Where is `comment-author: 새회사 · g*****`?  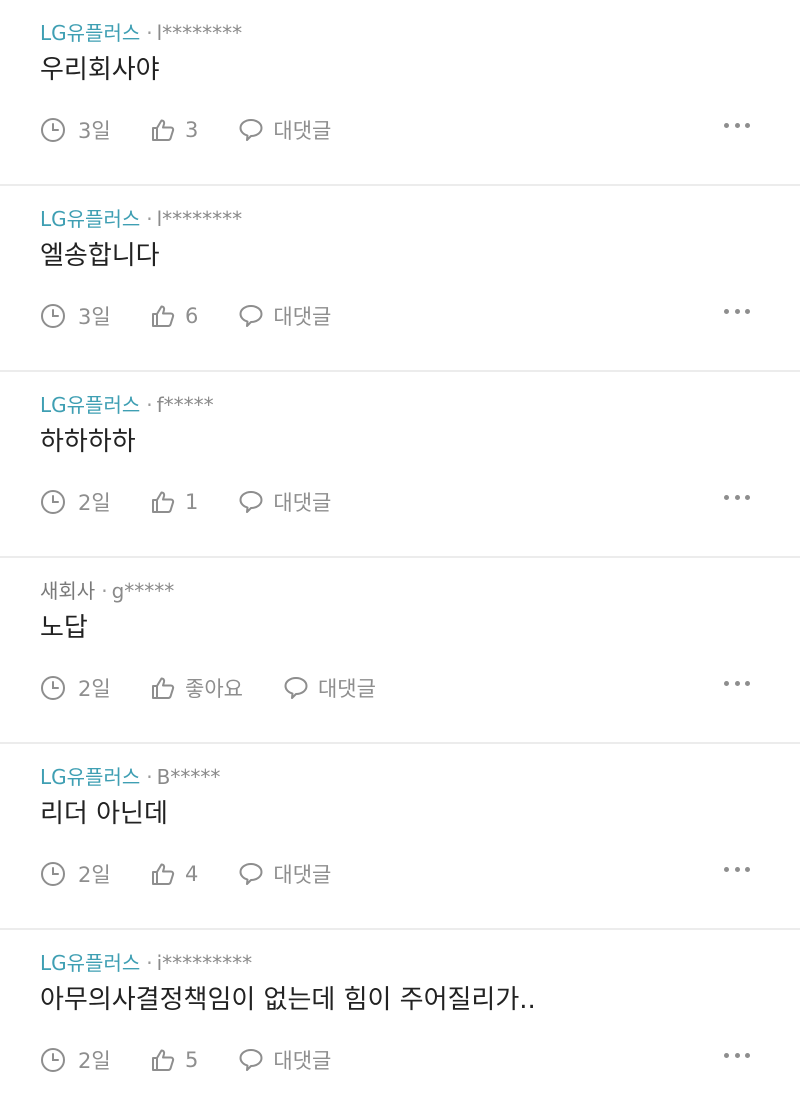
comment-author: 새회사 · g***** is located at coordinates (107, 591).